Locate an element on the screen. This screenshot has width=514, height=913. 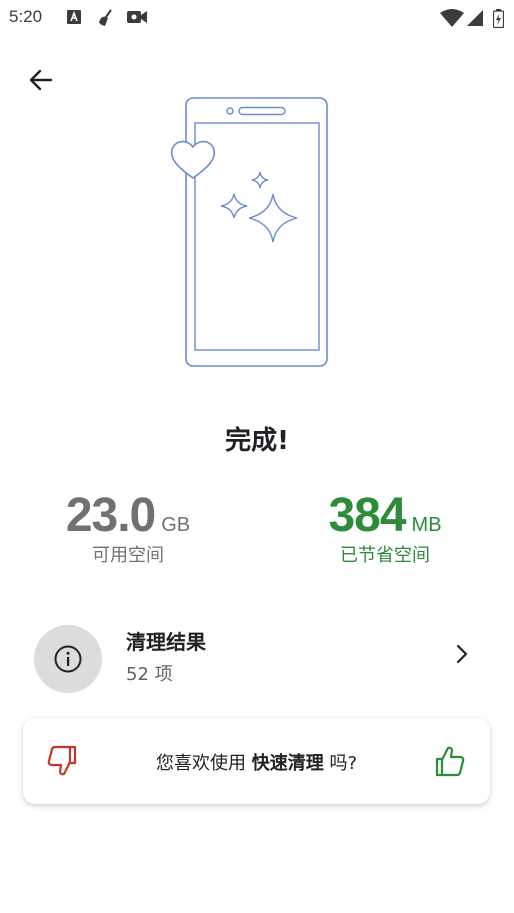
chevron-right-icon is located at coordinates (462, 656).